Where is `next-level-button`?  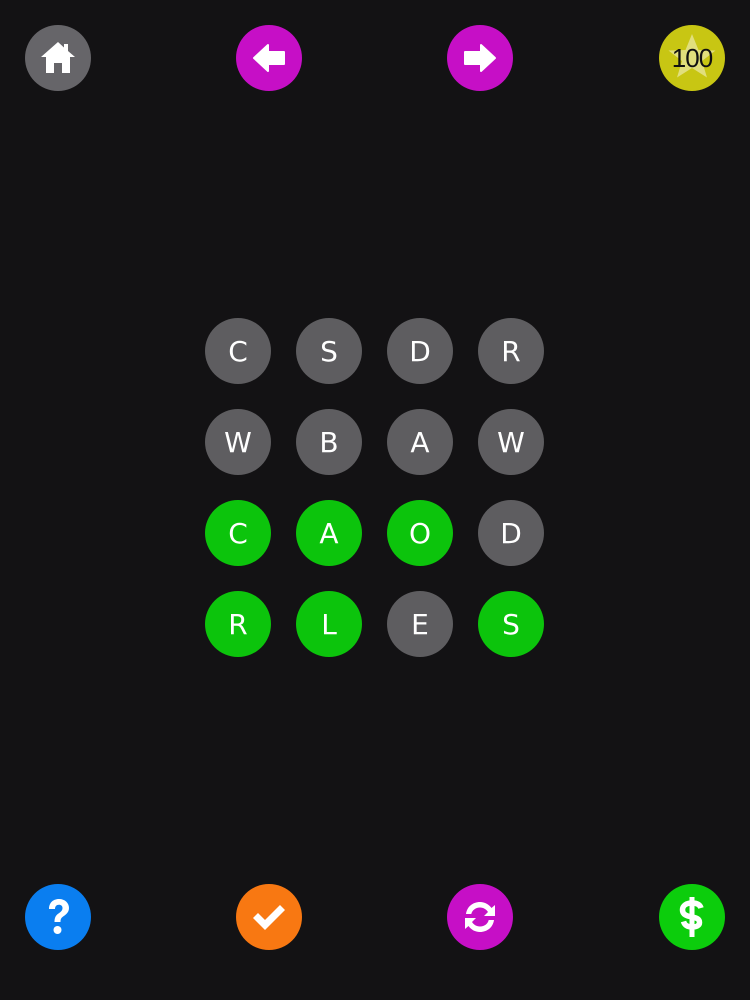 next-level-button is located at coordinates (480, 58).